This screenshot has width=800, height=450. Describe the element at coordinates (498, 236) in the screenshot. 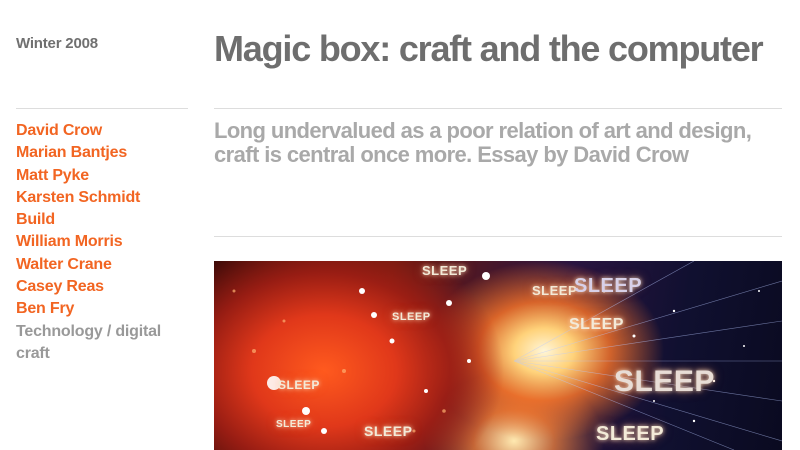

I see `standfirst-divider` at that location.